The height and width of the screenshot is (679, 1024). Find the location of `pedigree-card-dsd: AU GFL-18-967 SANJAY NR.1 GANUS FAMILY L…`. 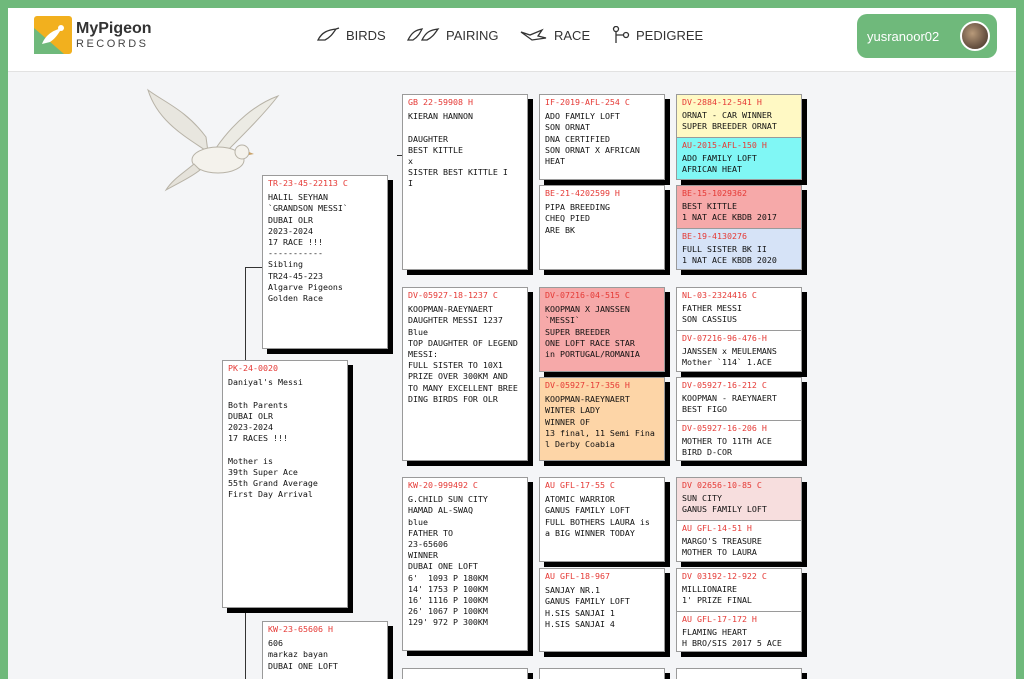

pedigree-card-dsd: AU GFL-18-967 SANJAY NR.1 GANUS FAMILY L… is located at coordinates (602, 610).